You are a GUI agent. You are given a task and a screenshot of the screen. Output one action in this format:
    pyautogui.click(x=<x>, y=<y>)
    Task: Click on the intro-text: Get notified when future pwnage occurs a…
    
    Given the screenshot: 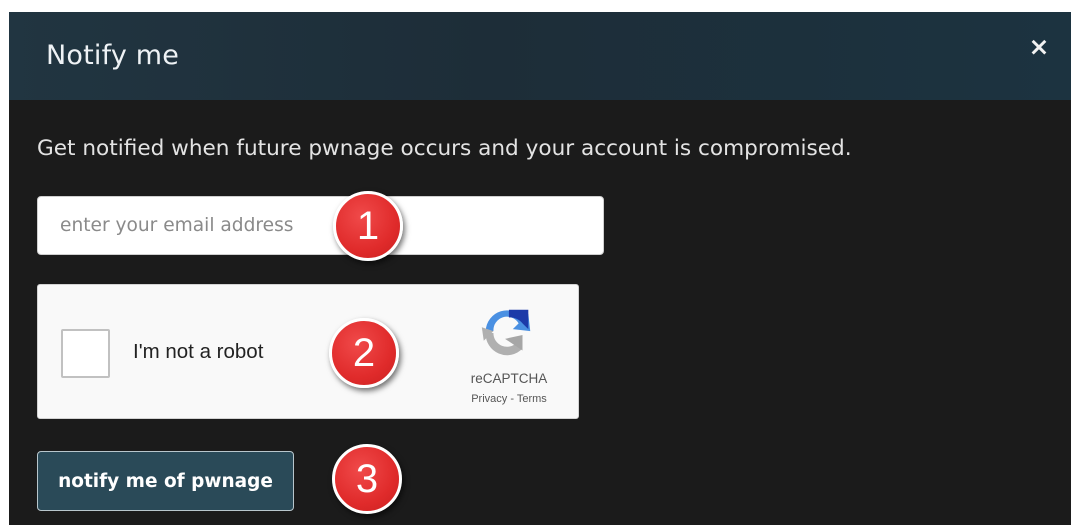 What is the action you would take?
    pyautogui.click(x=444, y=148)
    